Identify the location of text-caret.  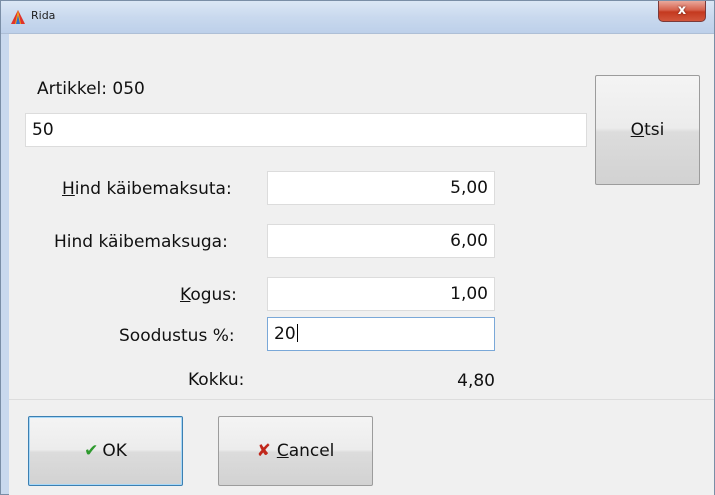
(297, 333).